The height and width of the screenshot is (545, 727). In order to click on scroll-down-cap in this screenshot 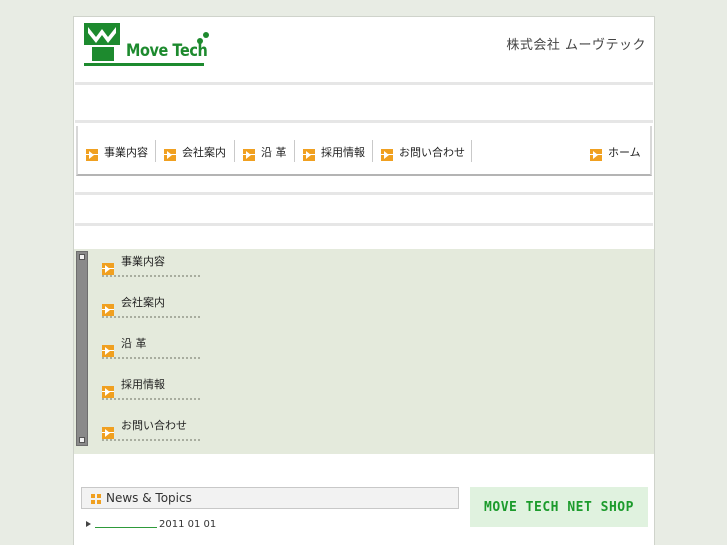, I will do `click(82, 440)`.